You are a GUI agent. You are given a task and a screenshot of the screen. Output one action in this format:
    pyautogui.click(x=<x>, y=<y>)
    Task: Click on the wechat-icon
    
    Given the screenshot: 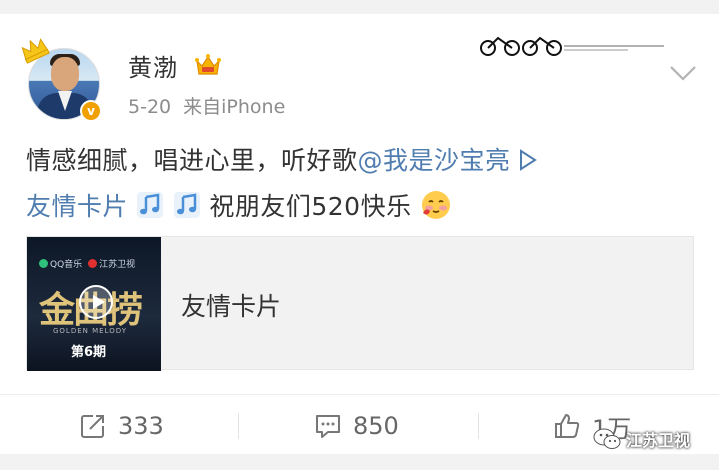 What is the action you would take?
    pyautogui.click(x=607, y=438)
    